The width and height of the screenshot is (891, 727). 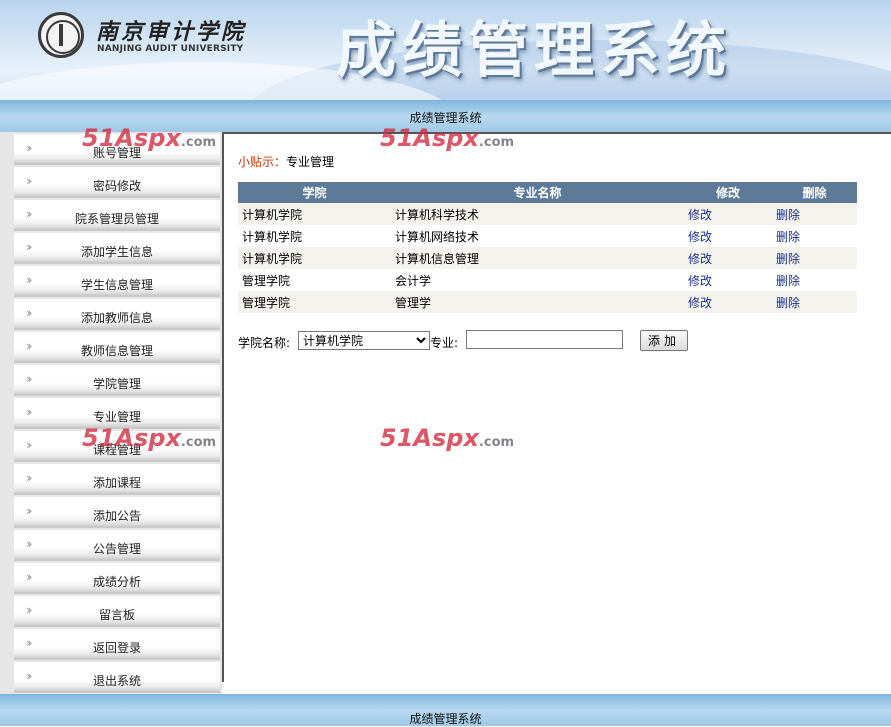 I want to click on top-nav-bar: 成绩管理系统, so click(x=445, y=116).